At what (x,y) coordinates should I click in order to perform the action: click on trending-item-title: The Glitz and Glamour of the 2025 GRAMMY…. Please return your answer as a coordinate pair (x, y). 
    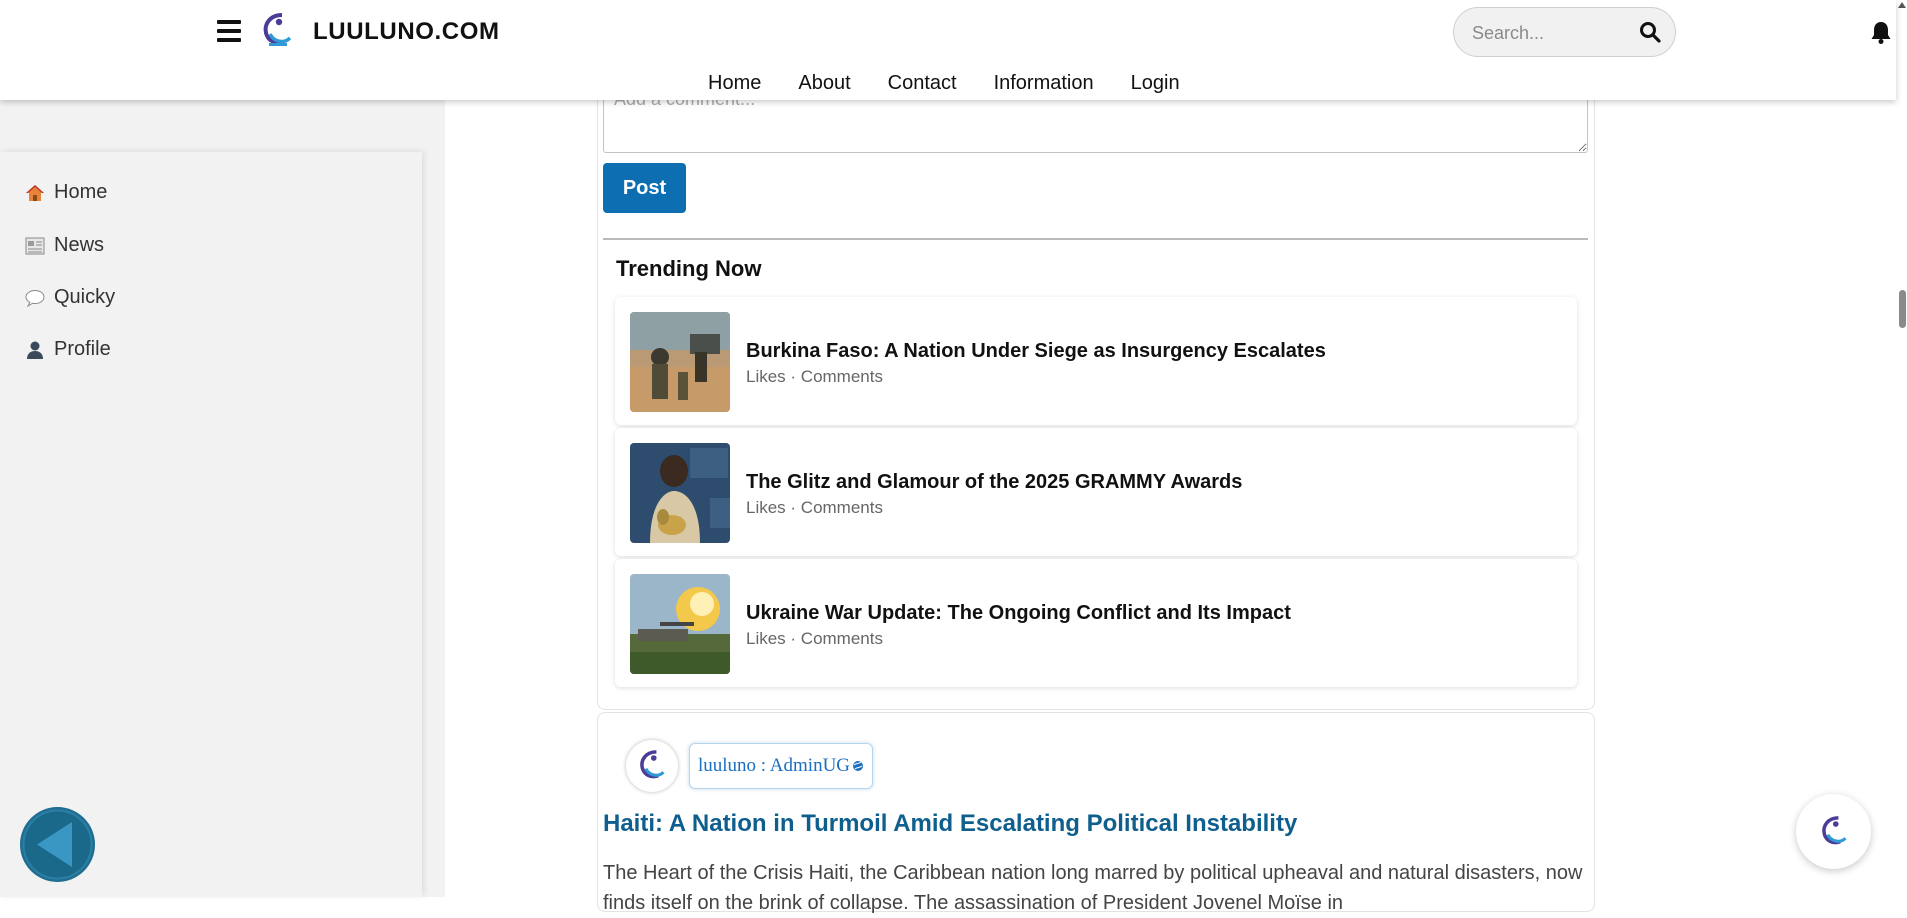
    Looking at the image, I should click on (994, 482).